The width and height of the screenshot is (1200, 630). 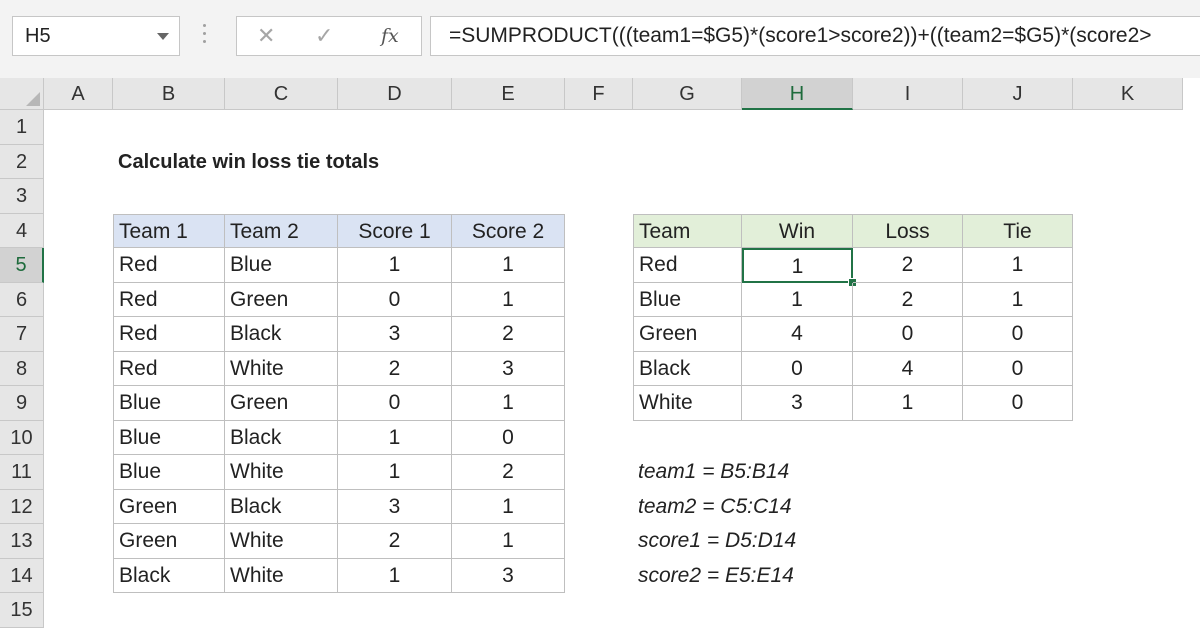 I want to click on row-header-2: 2, so click(x=22, y=161).